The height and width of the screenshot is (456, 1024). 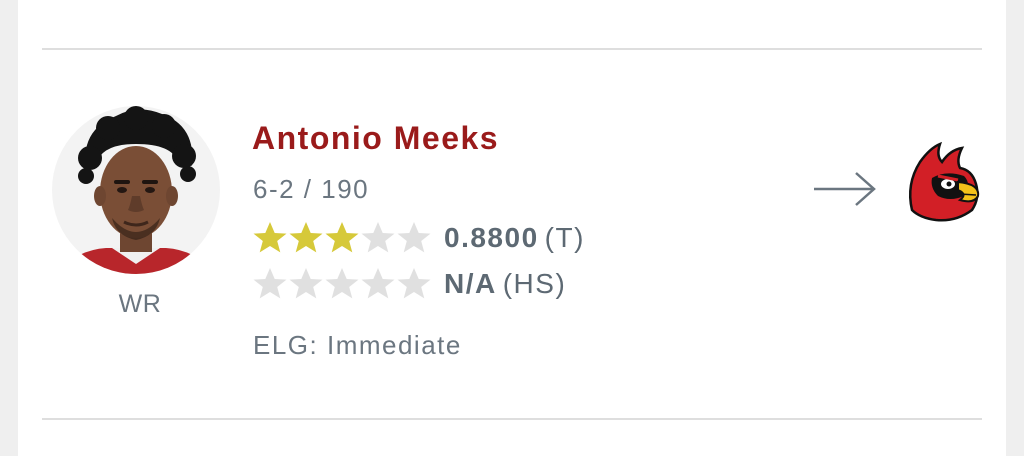 What do you see at coordinates (564, 237) in the screenshot?
I see `rating-suffix: (T)` at bounding box center [564, 237].